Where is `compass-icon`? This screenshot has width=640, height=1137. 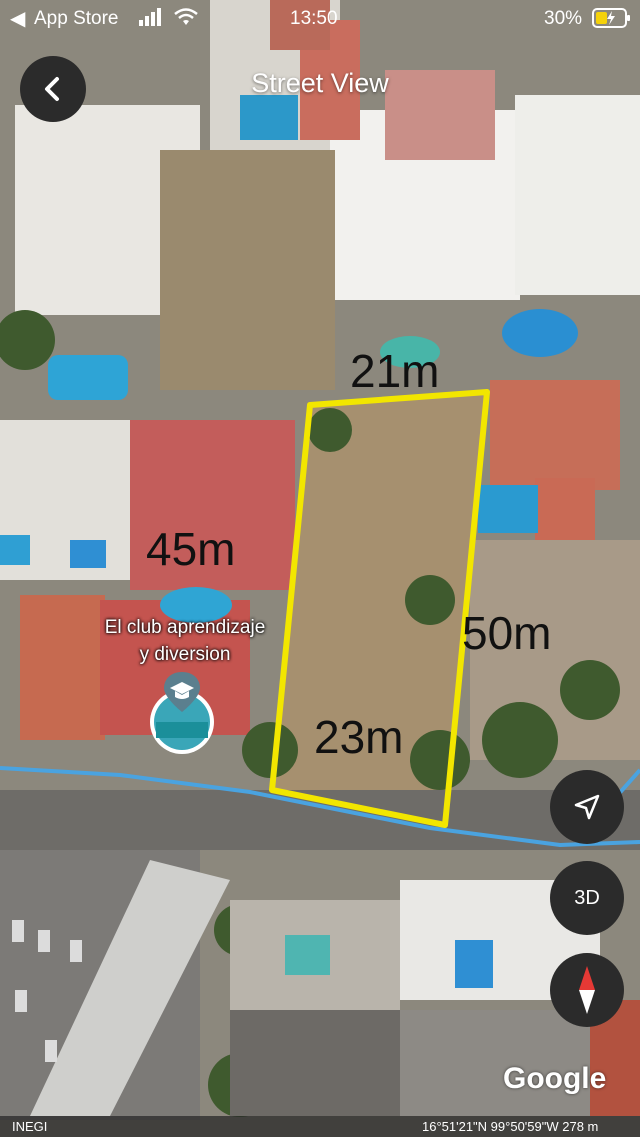 compass-icon is located at coordinates (587, 990).